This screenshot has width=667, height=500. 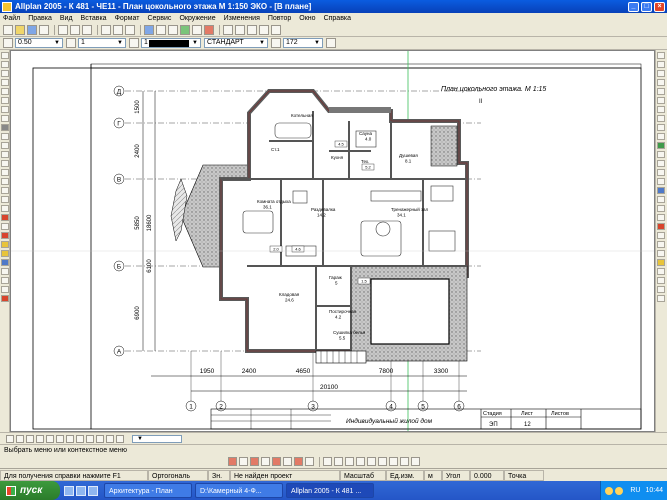 I want to click on menu-insert: Вставка, so click(x=94, y=18).